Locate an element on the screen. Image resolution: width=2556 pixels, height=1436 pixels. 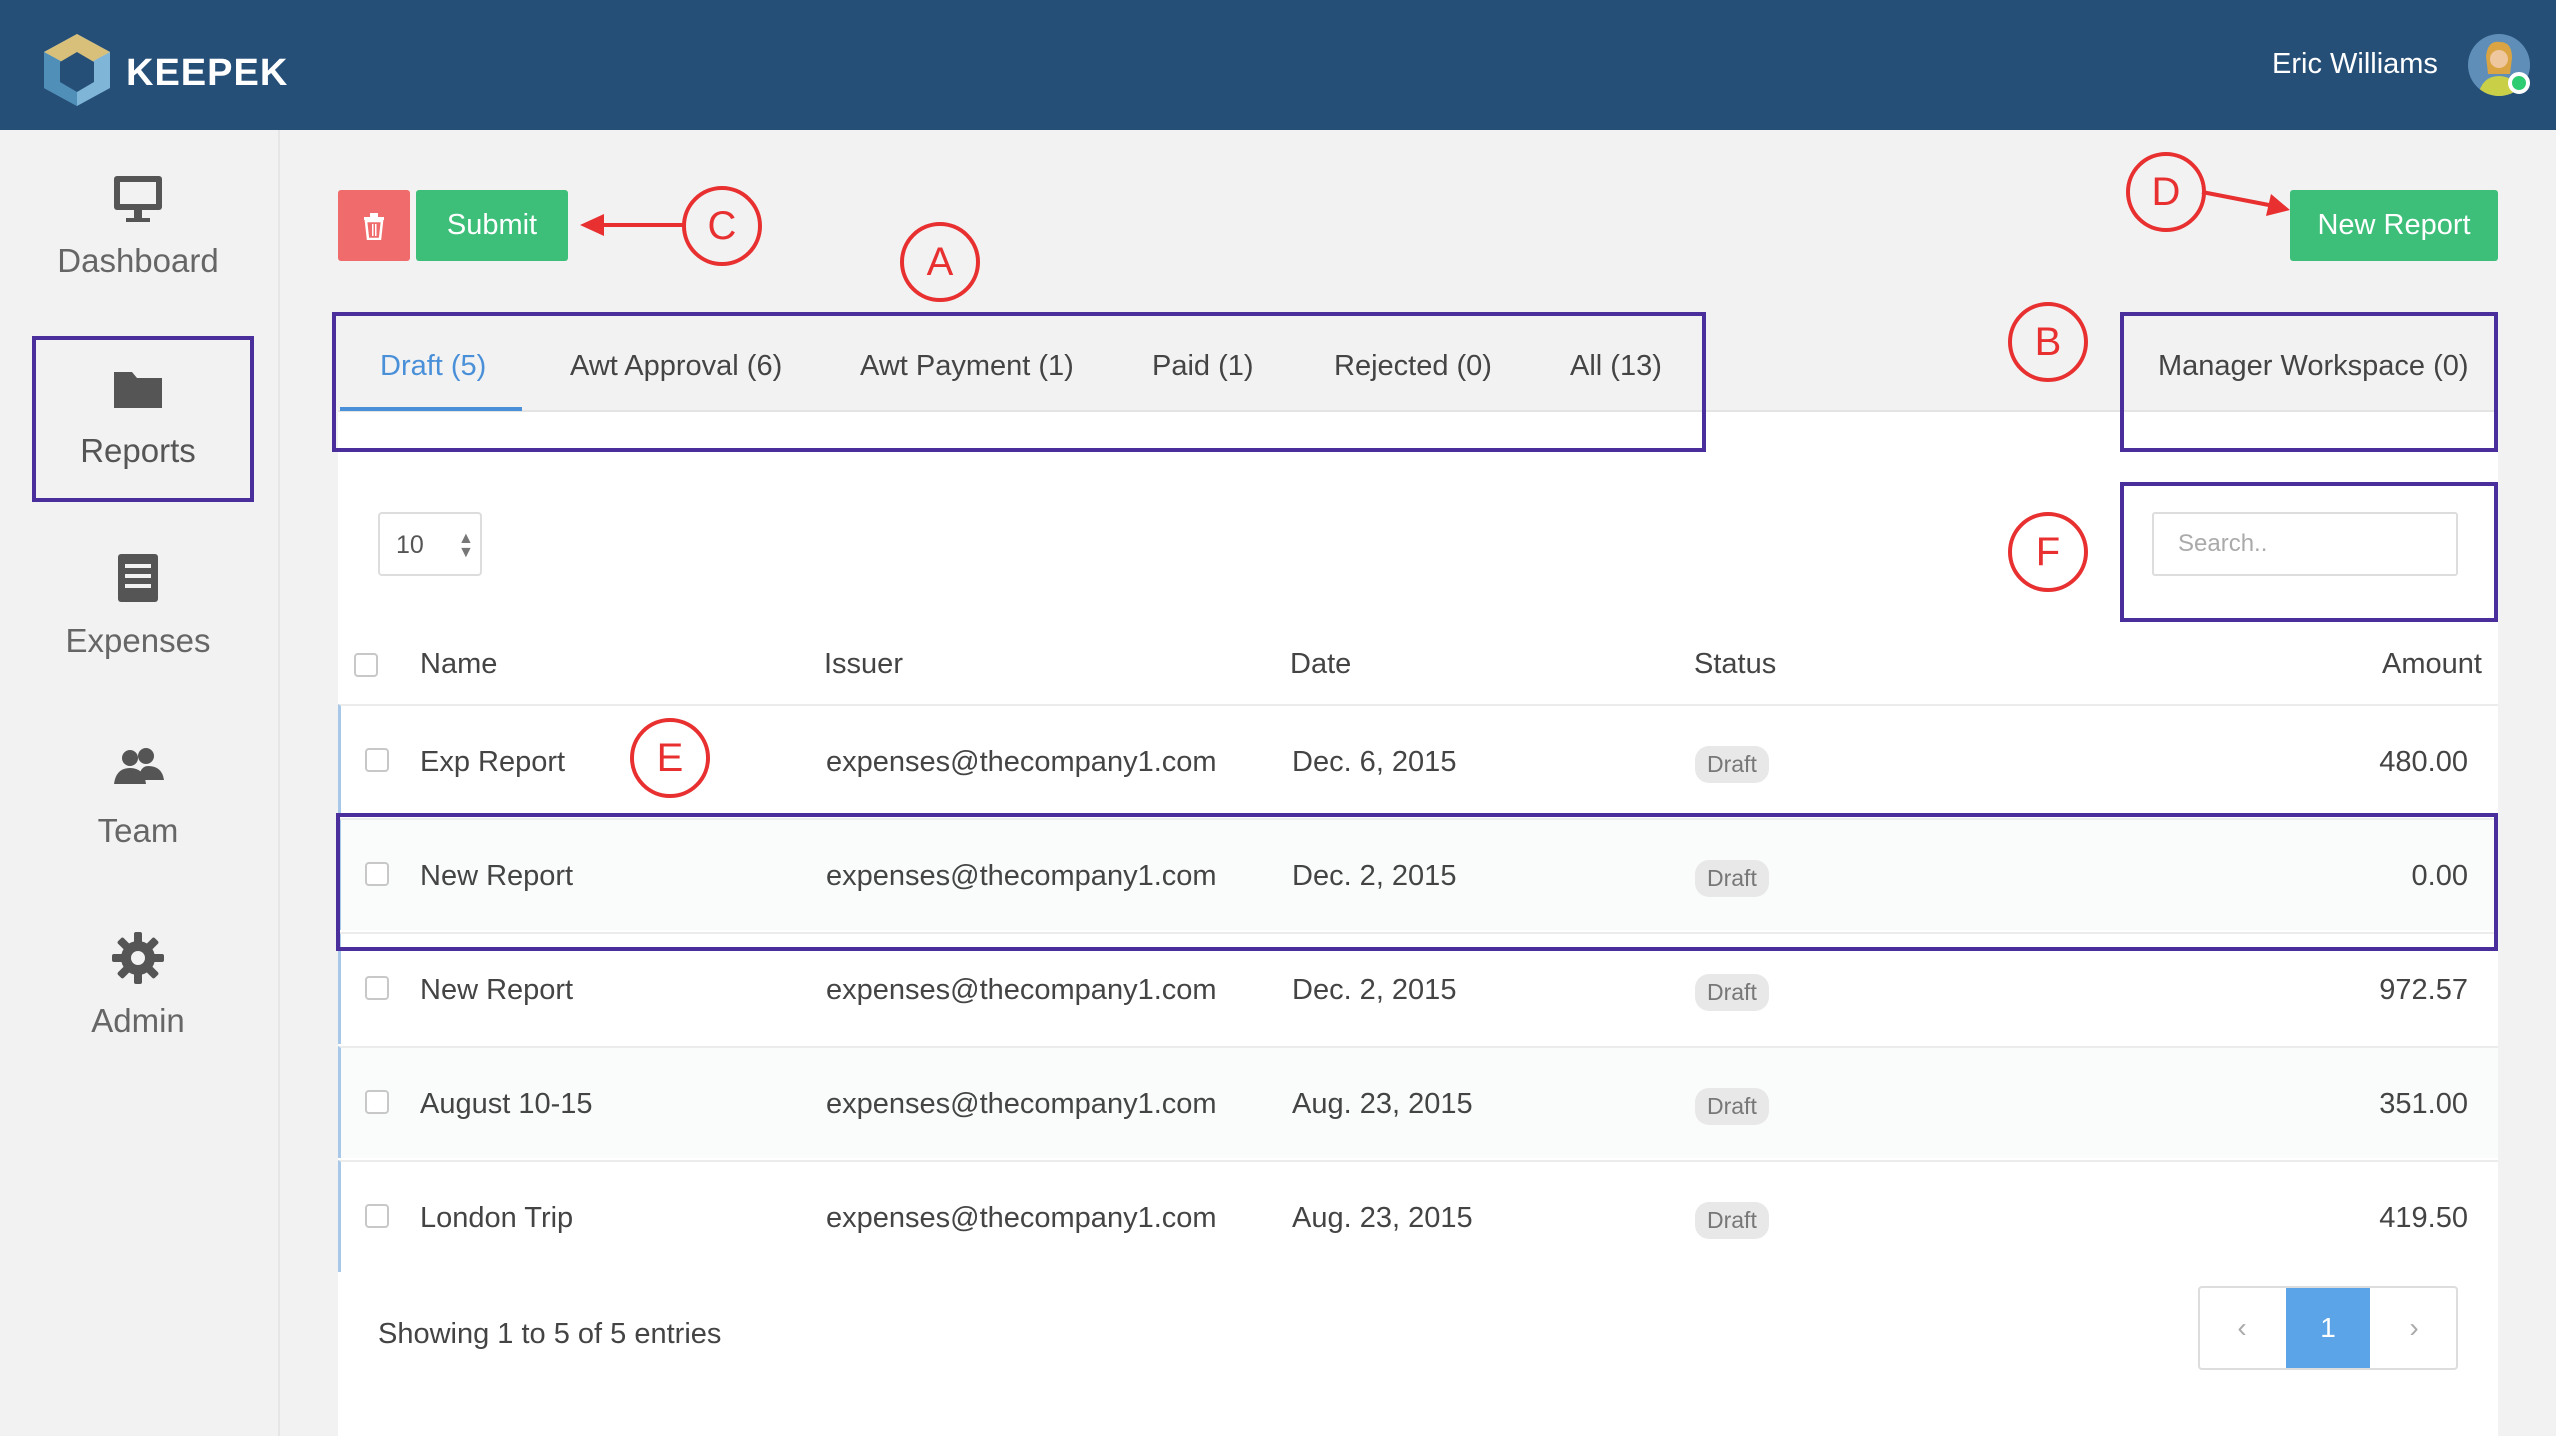
page-size-value: 10 is located at coordinates (410, 545).